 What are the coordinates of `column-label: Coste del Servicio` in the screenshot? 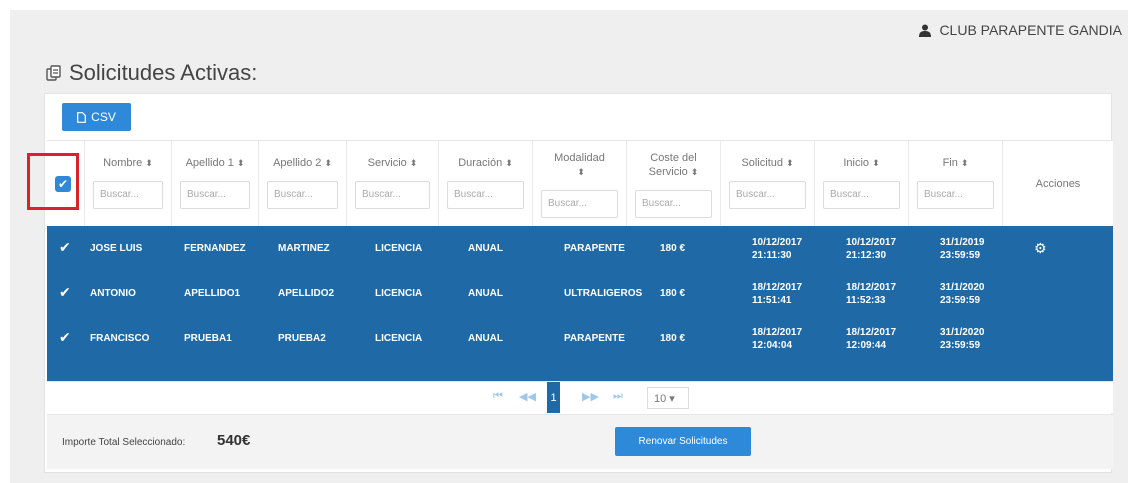 It's located at (672, 165).